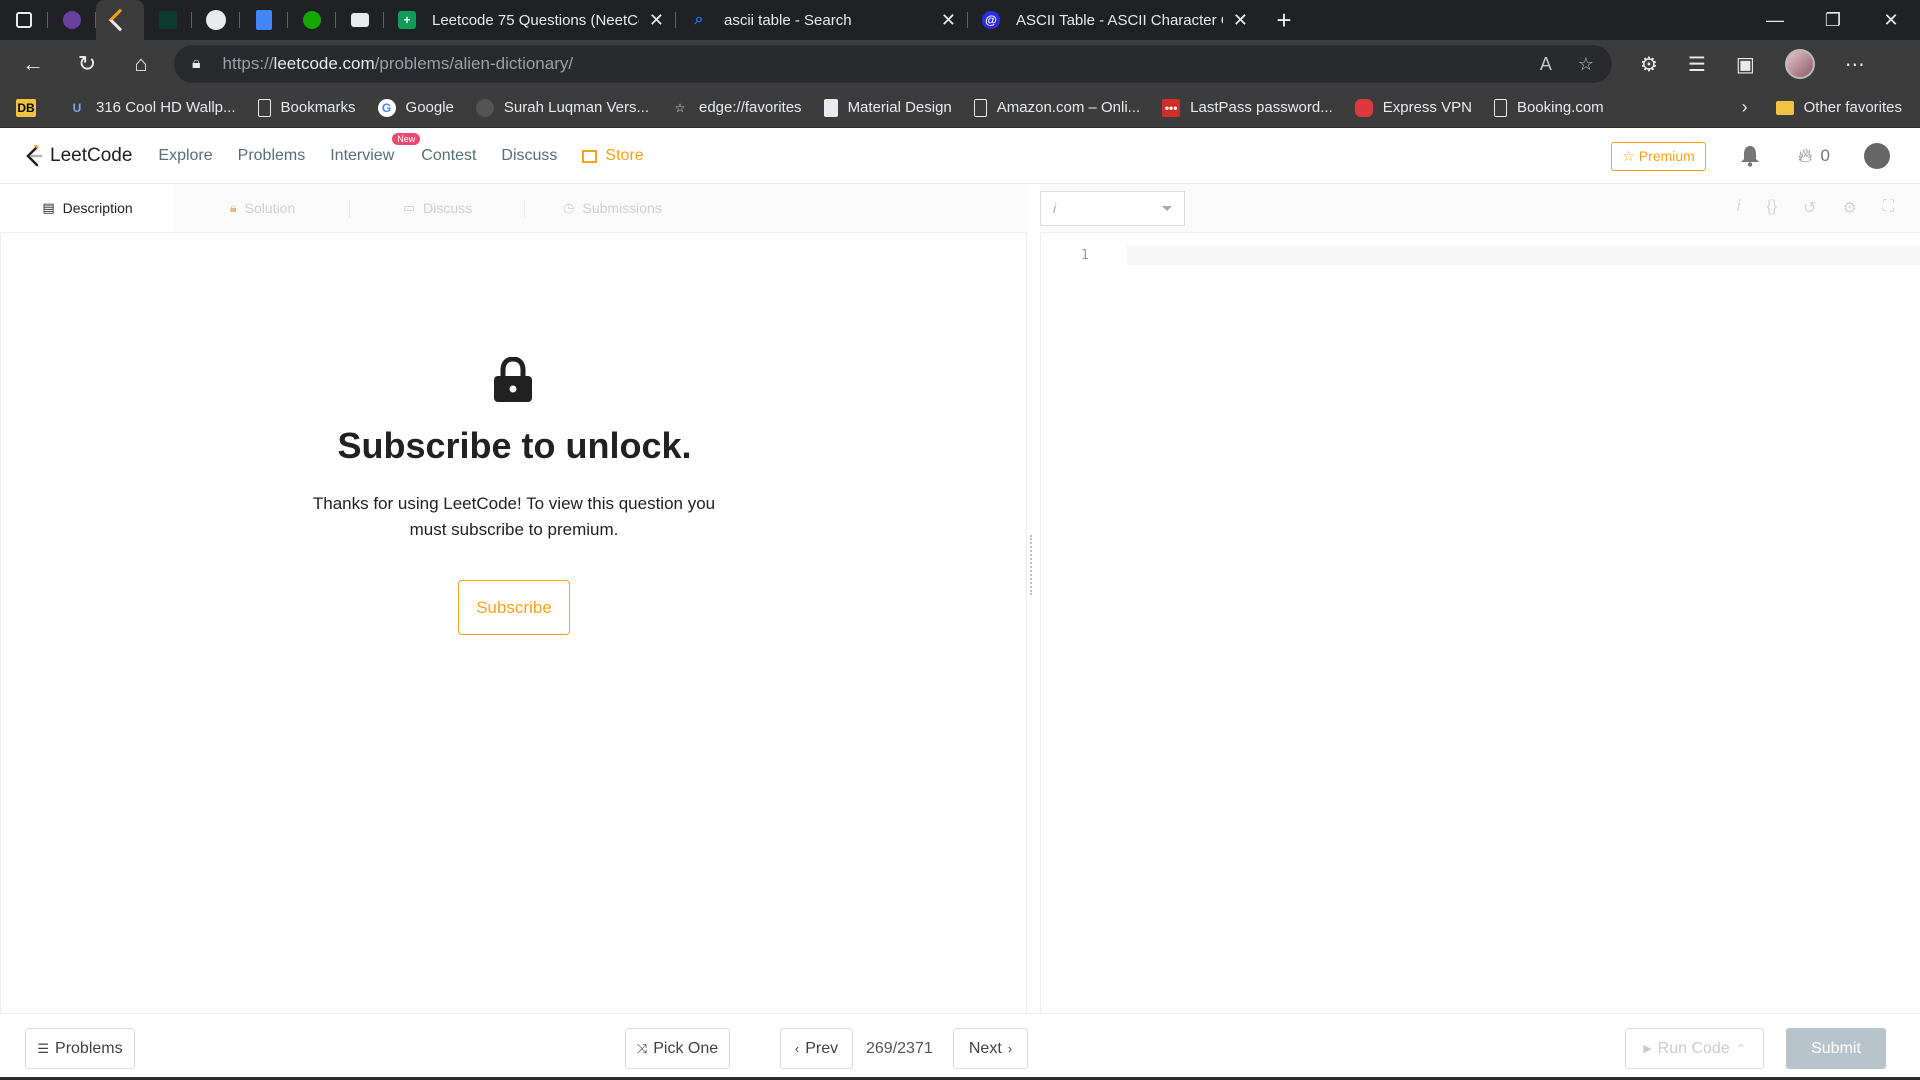  Describe the element at coordinates (1032, 565) in the screenshot. I see `panel-resize-handle` at that location.